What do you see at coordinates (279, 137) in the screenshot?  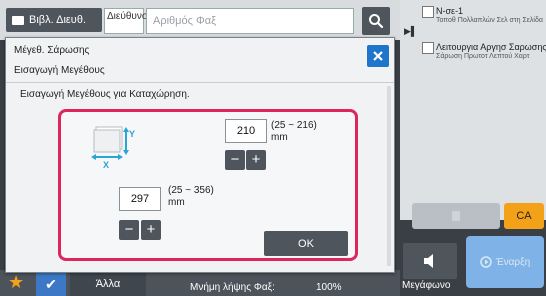 I see `y-unit: mm` at bounding box center [279, 137].